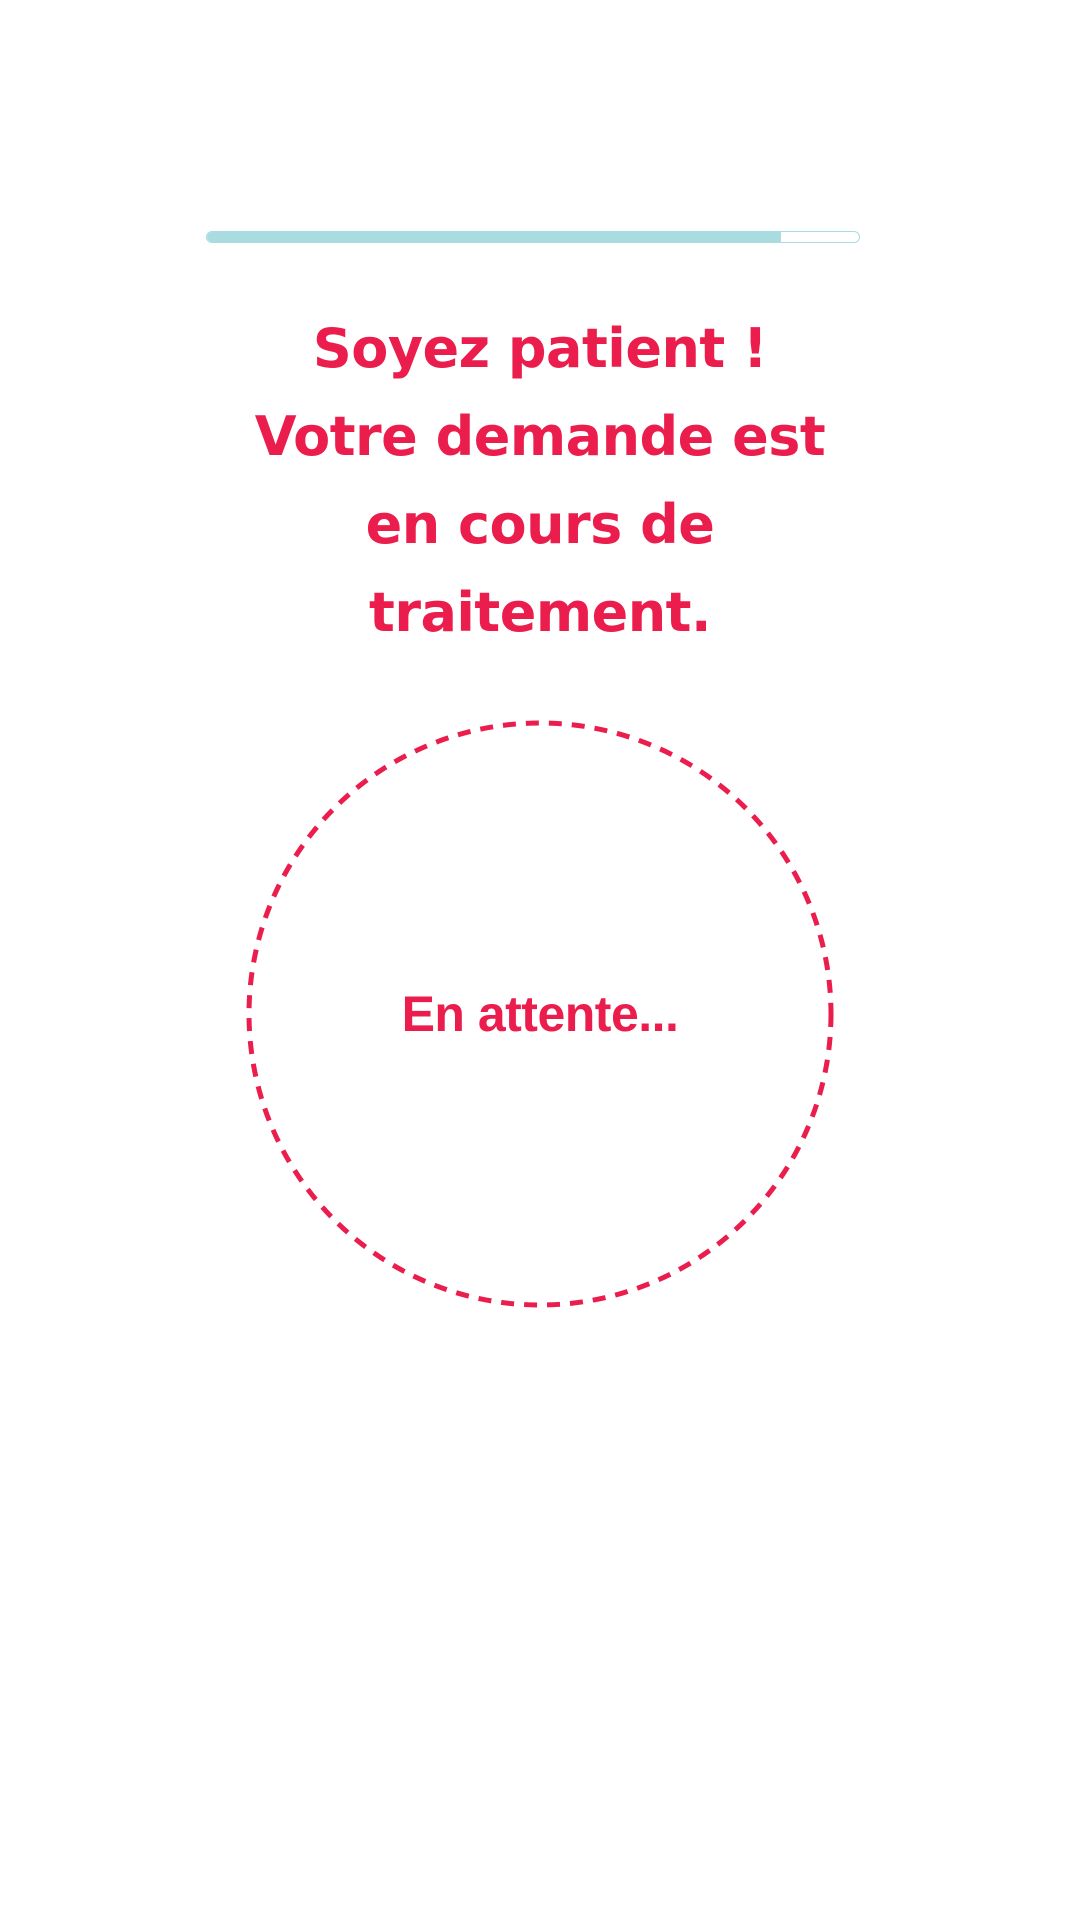 The image size is (1080, 1920). I want to click on page-title-line: Soyez patient !, so click(540, 348).